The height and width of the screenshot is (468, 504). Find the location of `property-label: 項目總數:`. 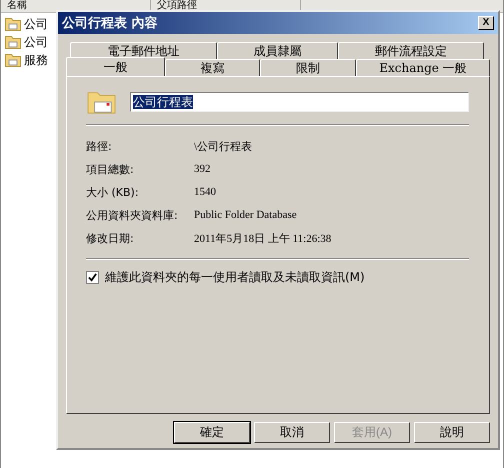

property-label: 項目總數: is located at coordinates (110, 169).